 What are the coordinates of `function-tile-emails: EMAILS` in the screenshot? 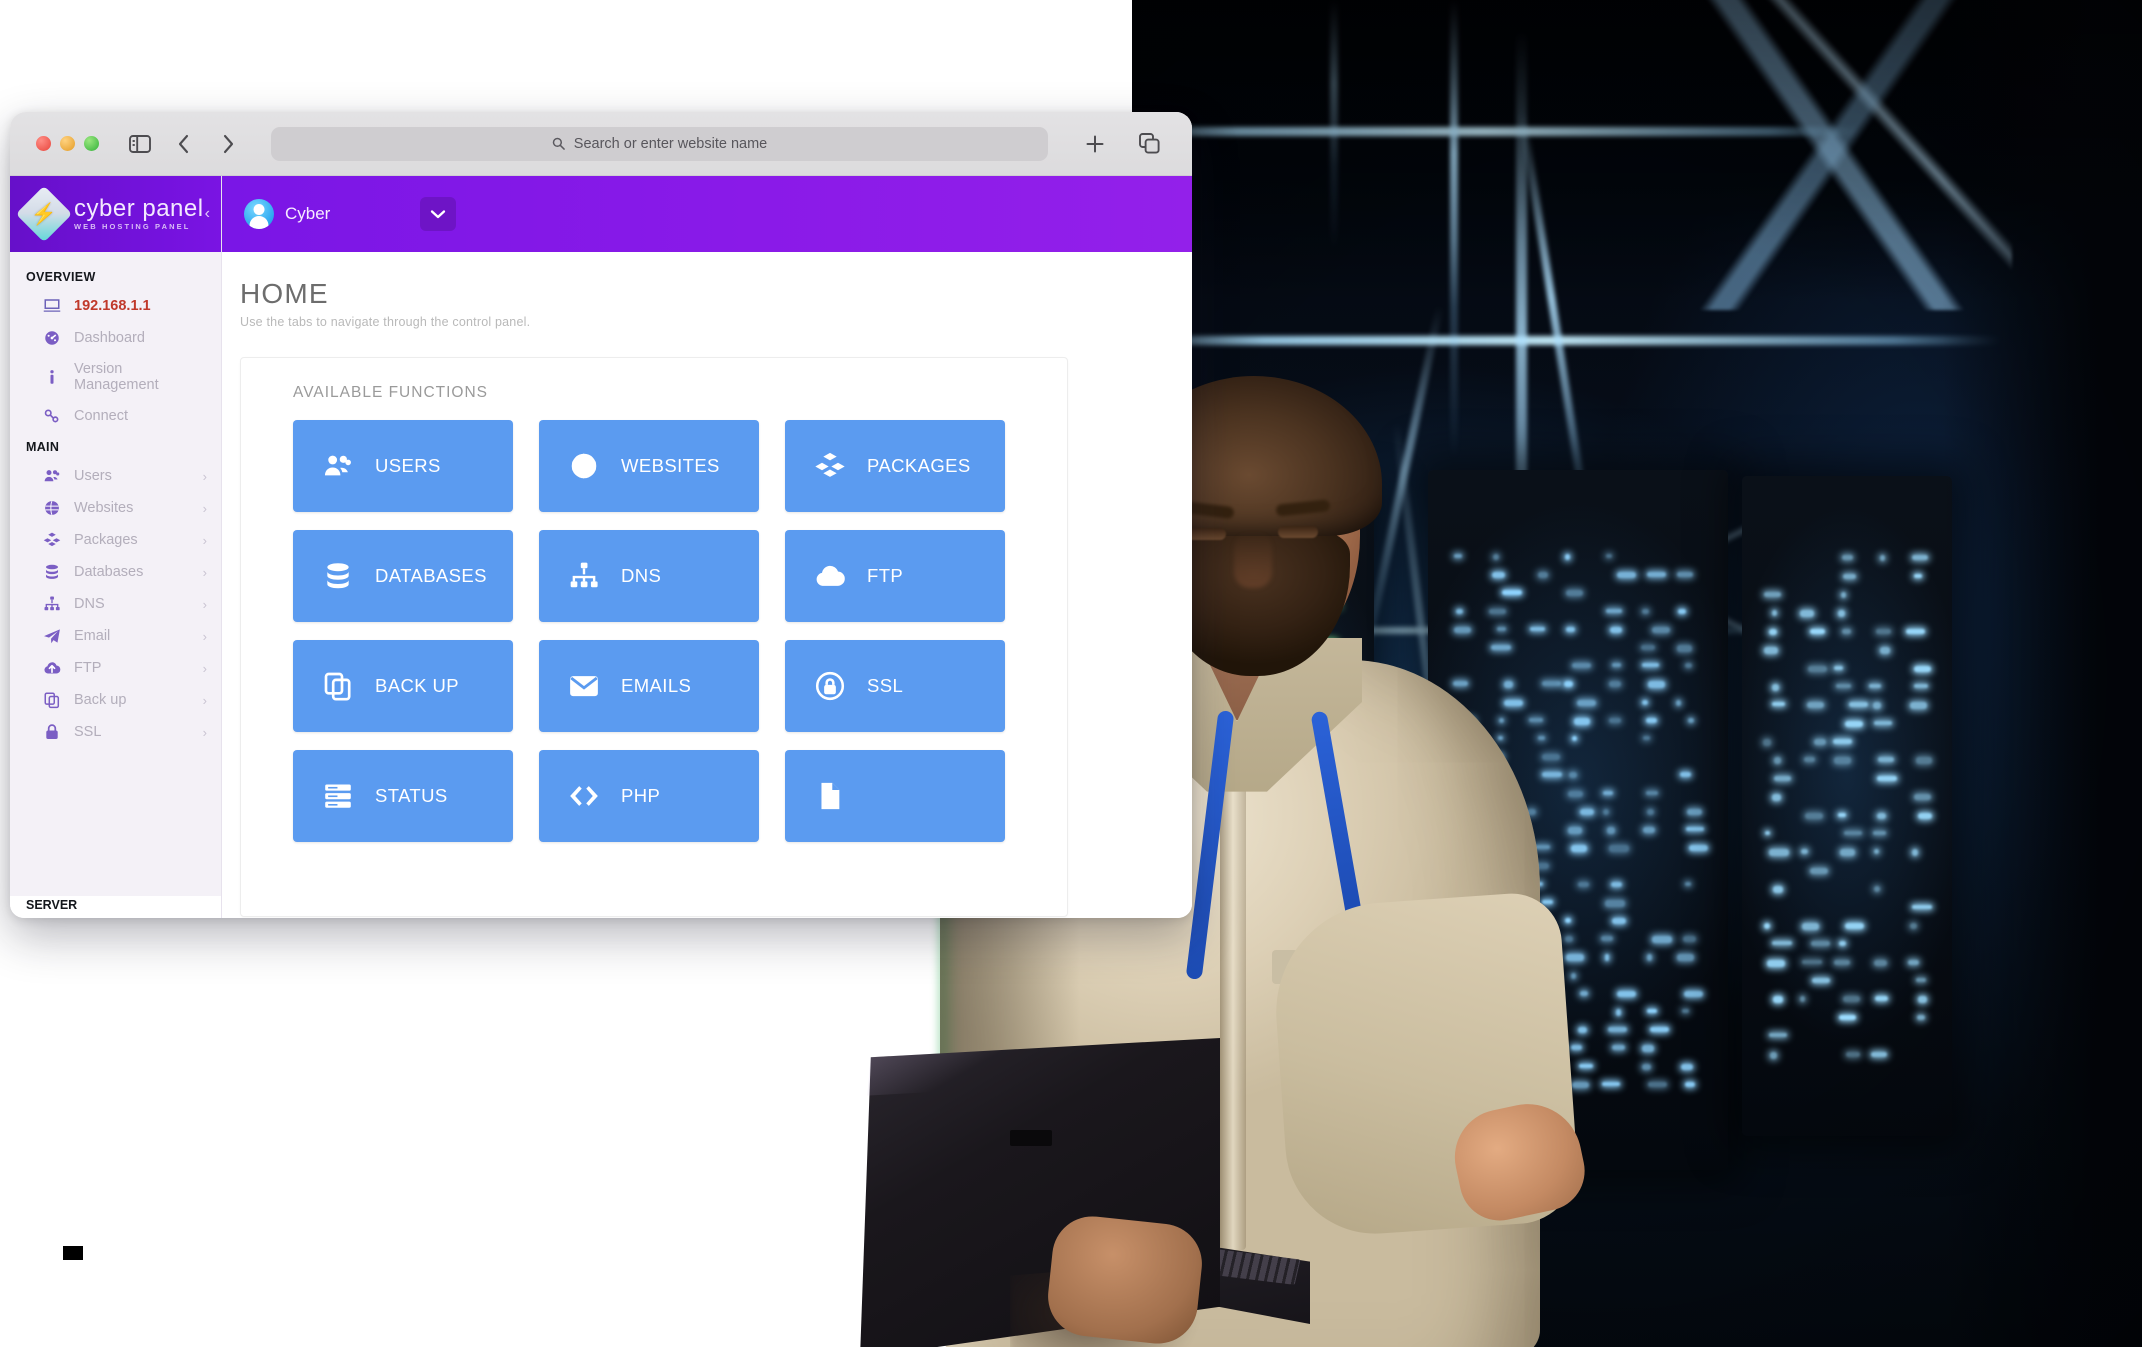 It's located at (649, 686).